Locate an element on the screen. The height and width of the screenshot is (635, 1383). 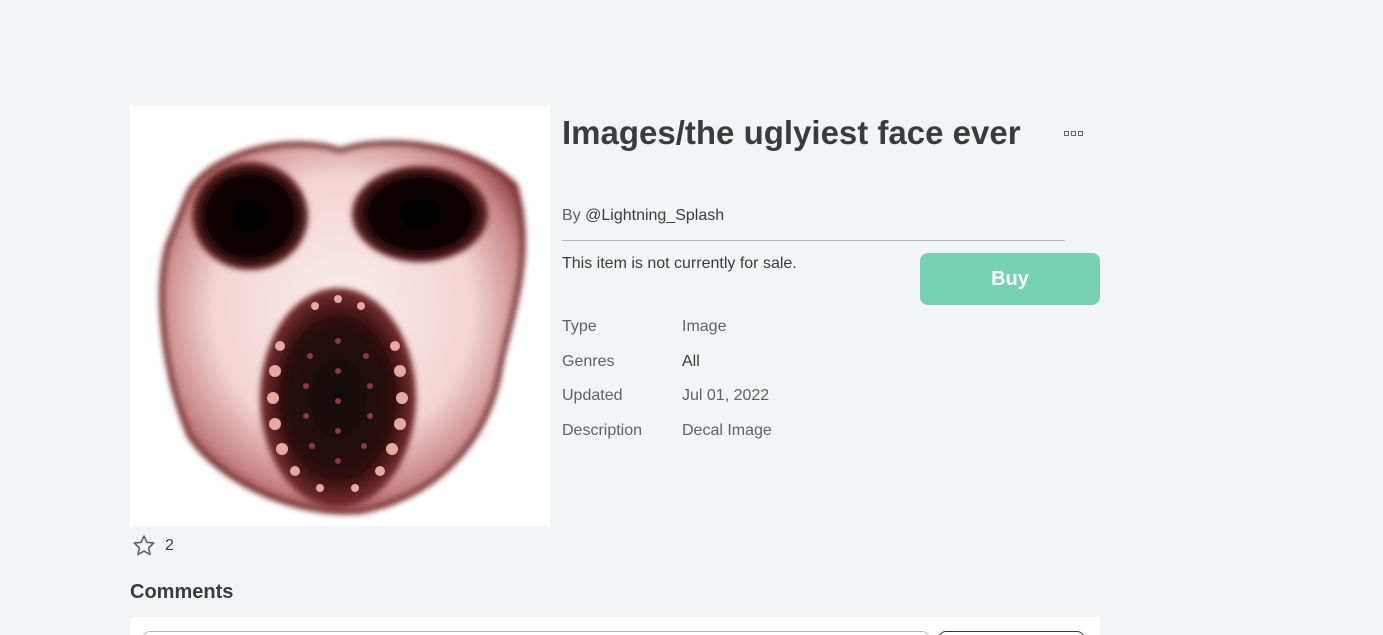
divider is located at coordinates (813, 240).